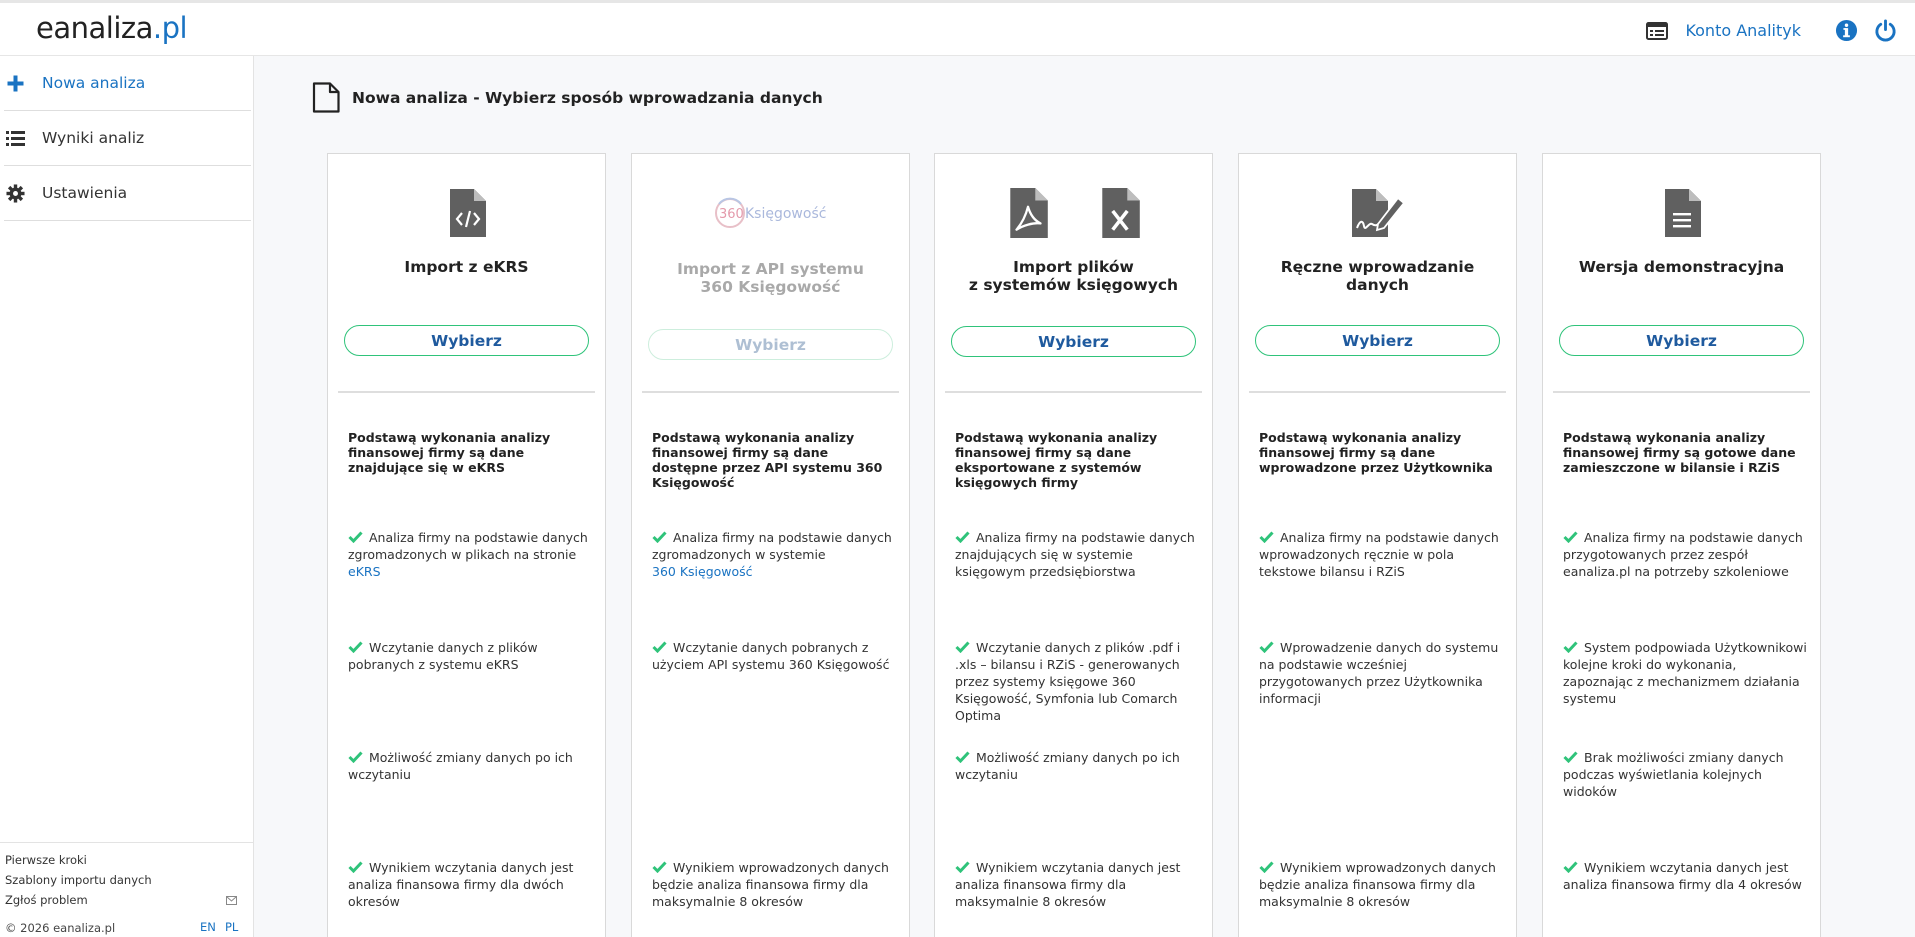 Image resolution: width=1915 pixels, height=937 pixels. What do you see at coordinates (94, 83) in the screenshot?
I see `sidebar-item-label: Nowa analiza` at bounding box center [94, 83].